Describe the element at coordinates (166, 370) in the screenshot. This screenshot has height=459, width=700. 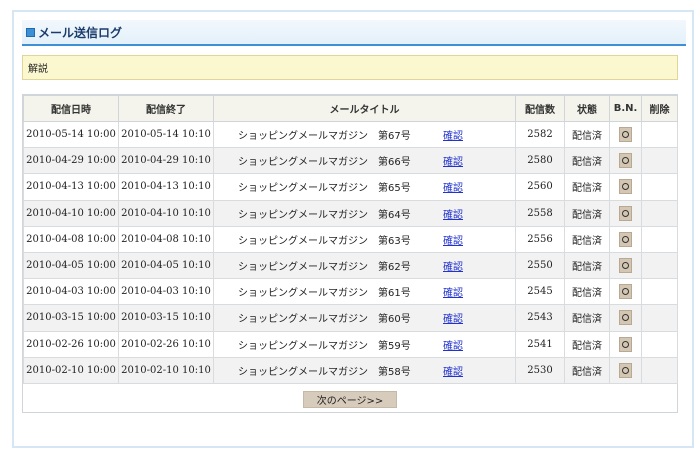
I see `cell-end: 2010-02-10 10:10` at that location.